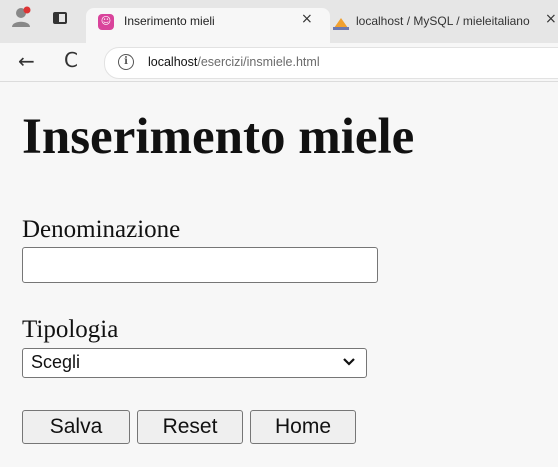 This screenshot has height=467, width=558. I want to click on tab-title: localhost / MySQL / mieleitaliano, so click(456, 21).